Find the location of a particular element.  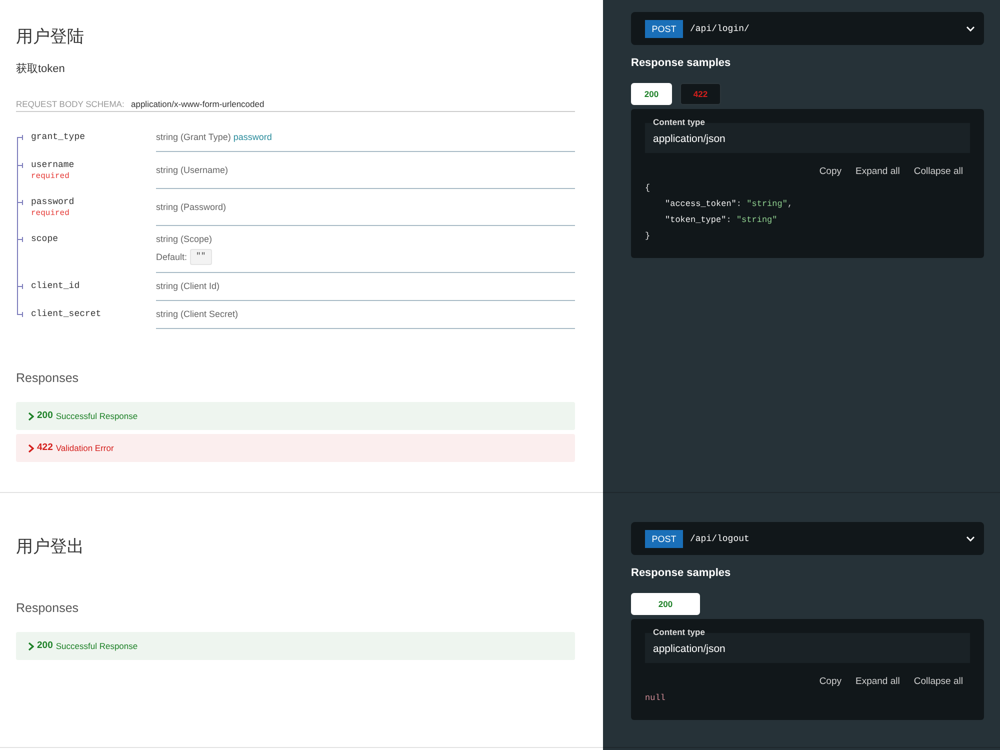

description-text: 获取token is located at coordinates (40, 69).